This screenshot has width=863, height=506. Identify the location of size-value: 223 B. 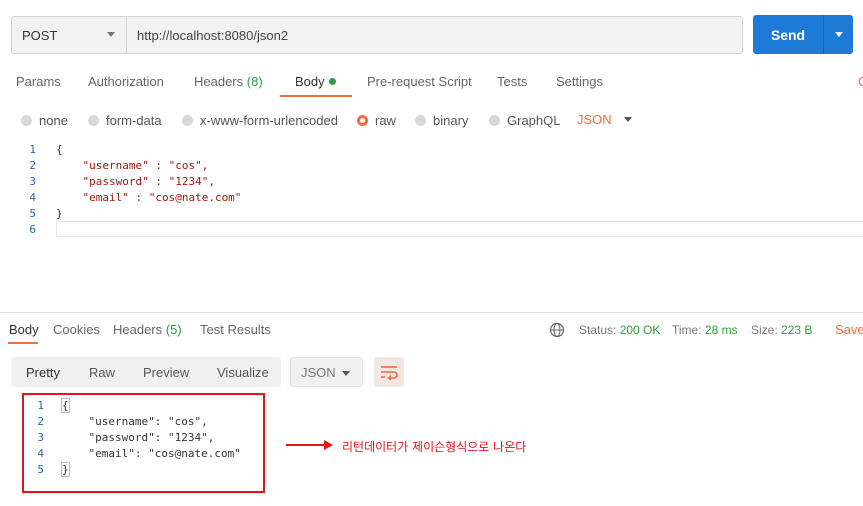
(797, 330).